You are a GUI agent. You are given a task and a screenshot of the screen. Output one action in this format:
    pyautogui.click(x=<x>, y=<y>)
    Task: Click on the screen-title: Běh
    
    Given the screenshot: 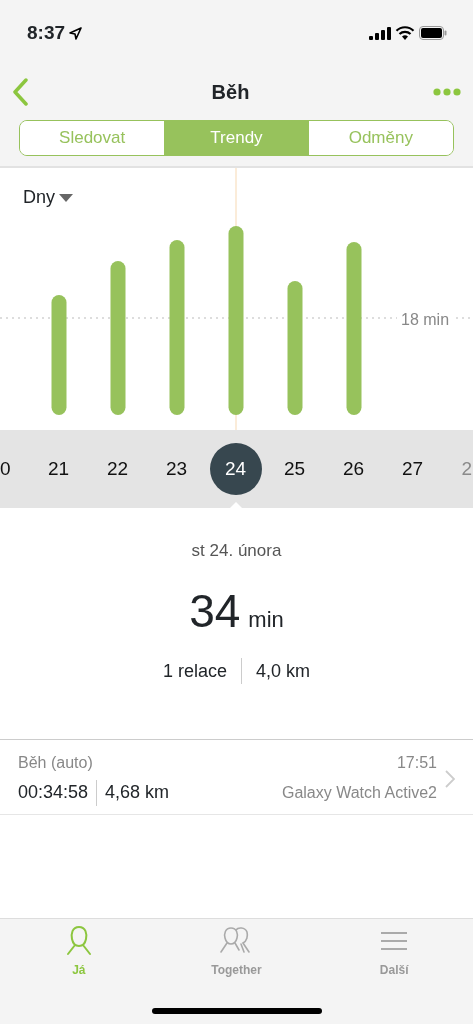 What is the action you would take?
    pyautogui.click(x=230, y=92)
    